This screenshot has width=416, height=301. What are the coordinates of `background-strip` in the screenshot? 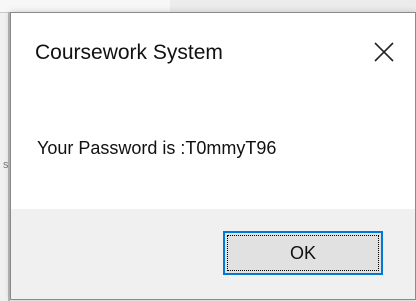 It's located at (293, 6).